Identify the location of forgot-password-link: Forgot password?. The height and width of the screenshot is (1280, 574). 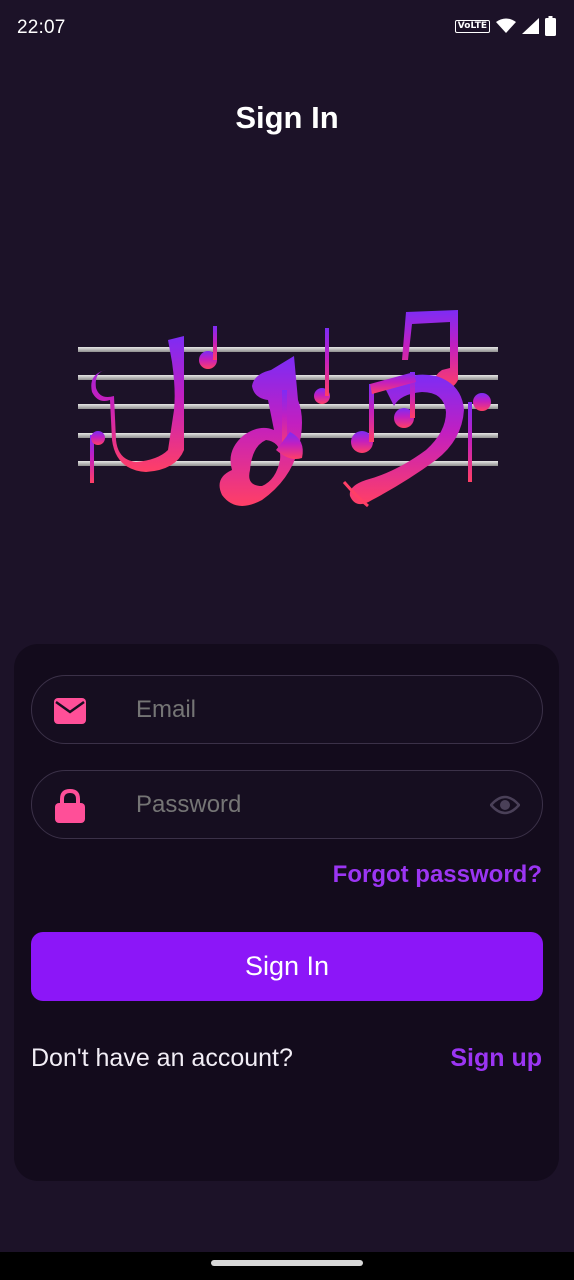
(437, 875).